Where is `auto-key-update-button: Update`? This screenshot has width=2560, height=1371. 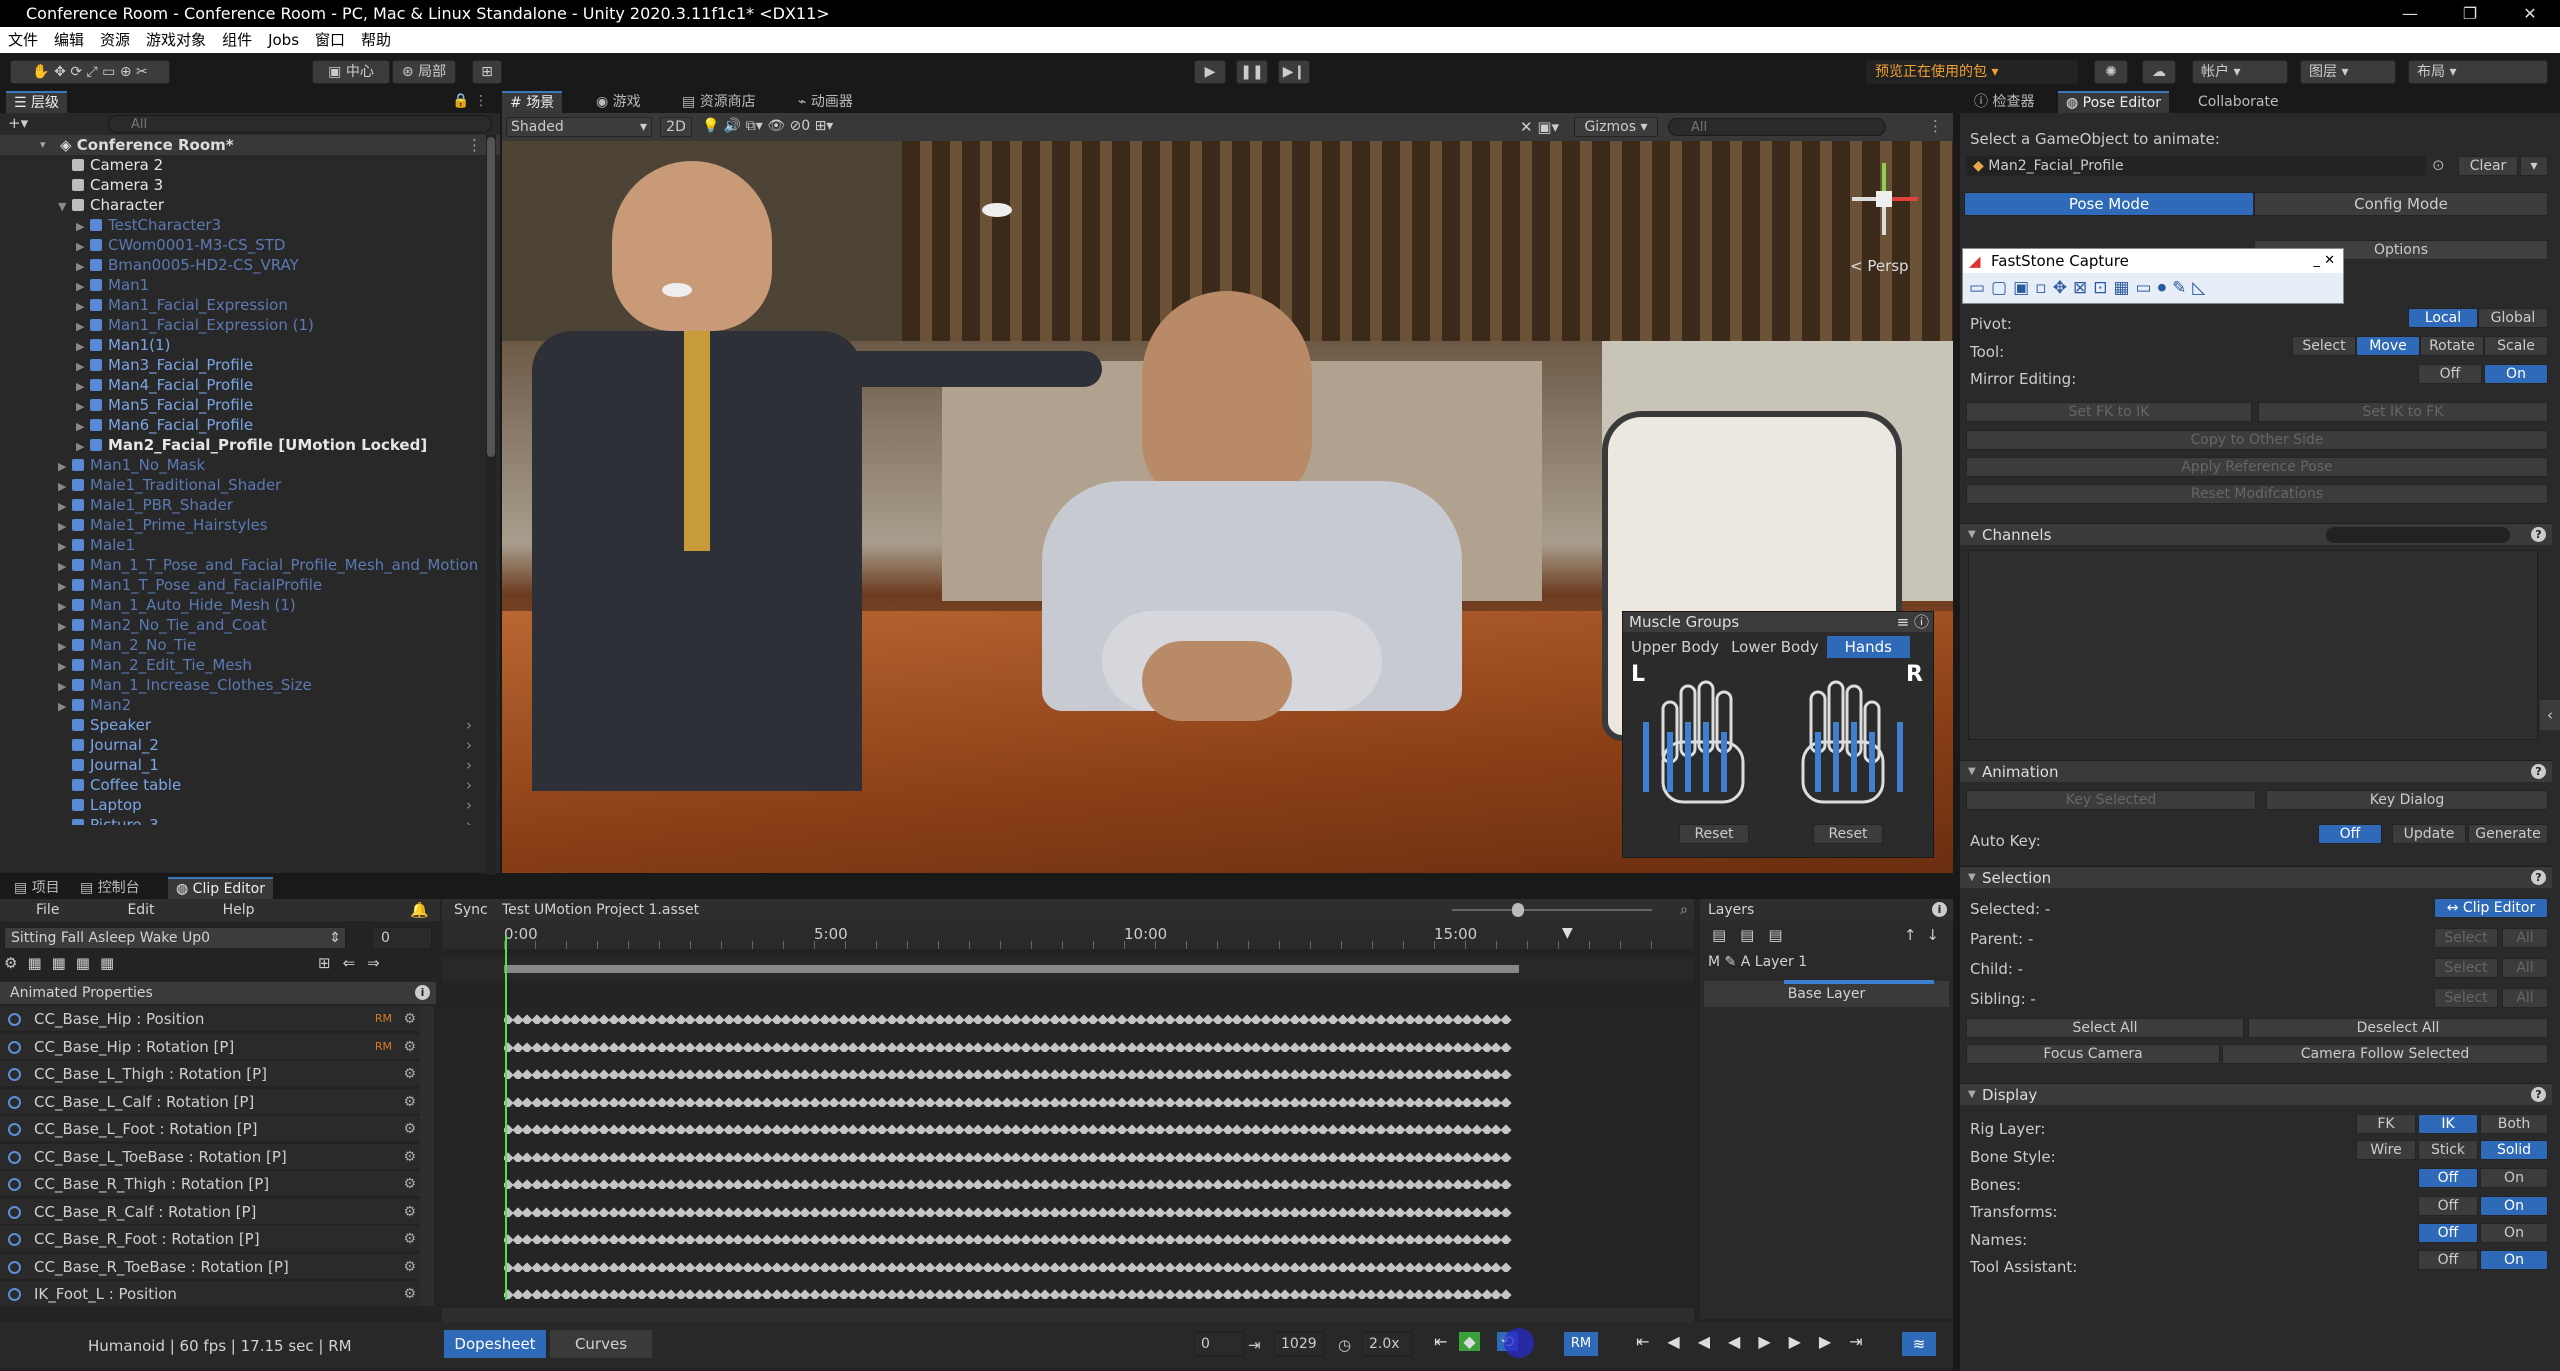
auto-key-update-button: Update is located at coordinates (2429, 834).